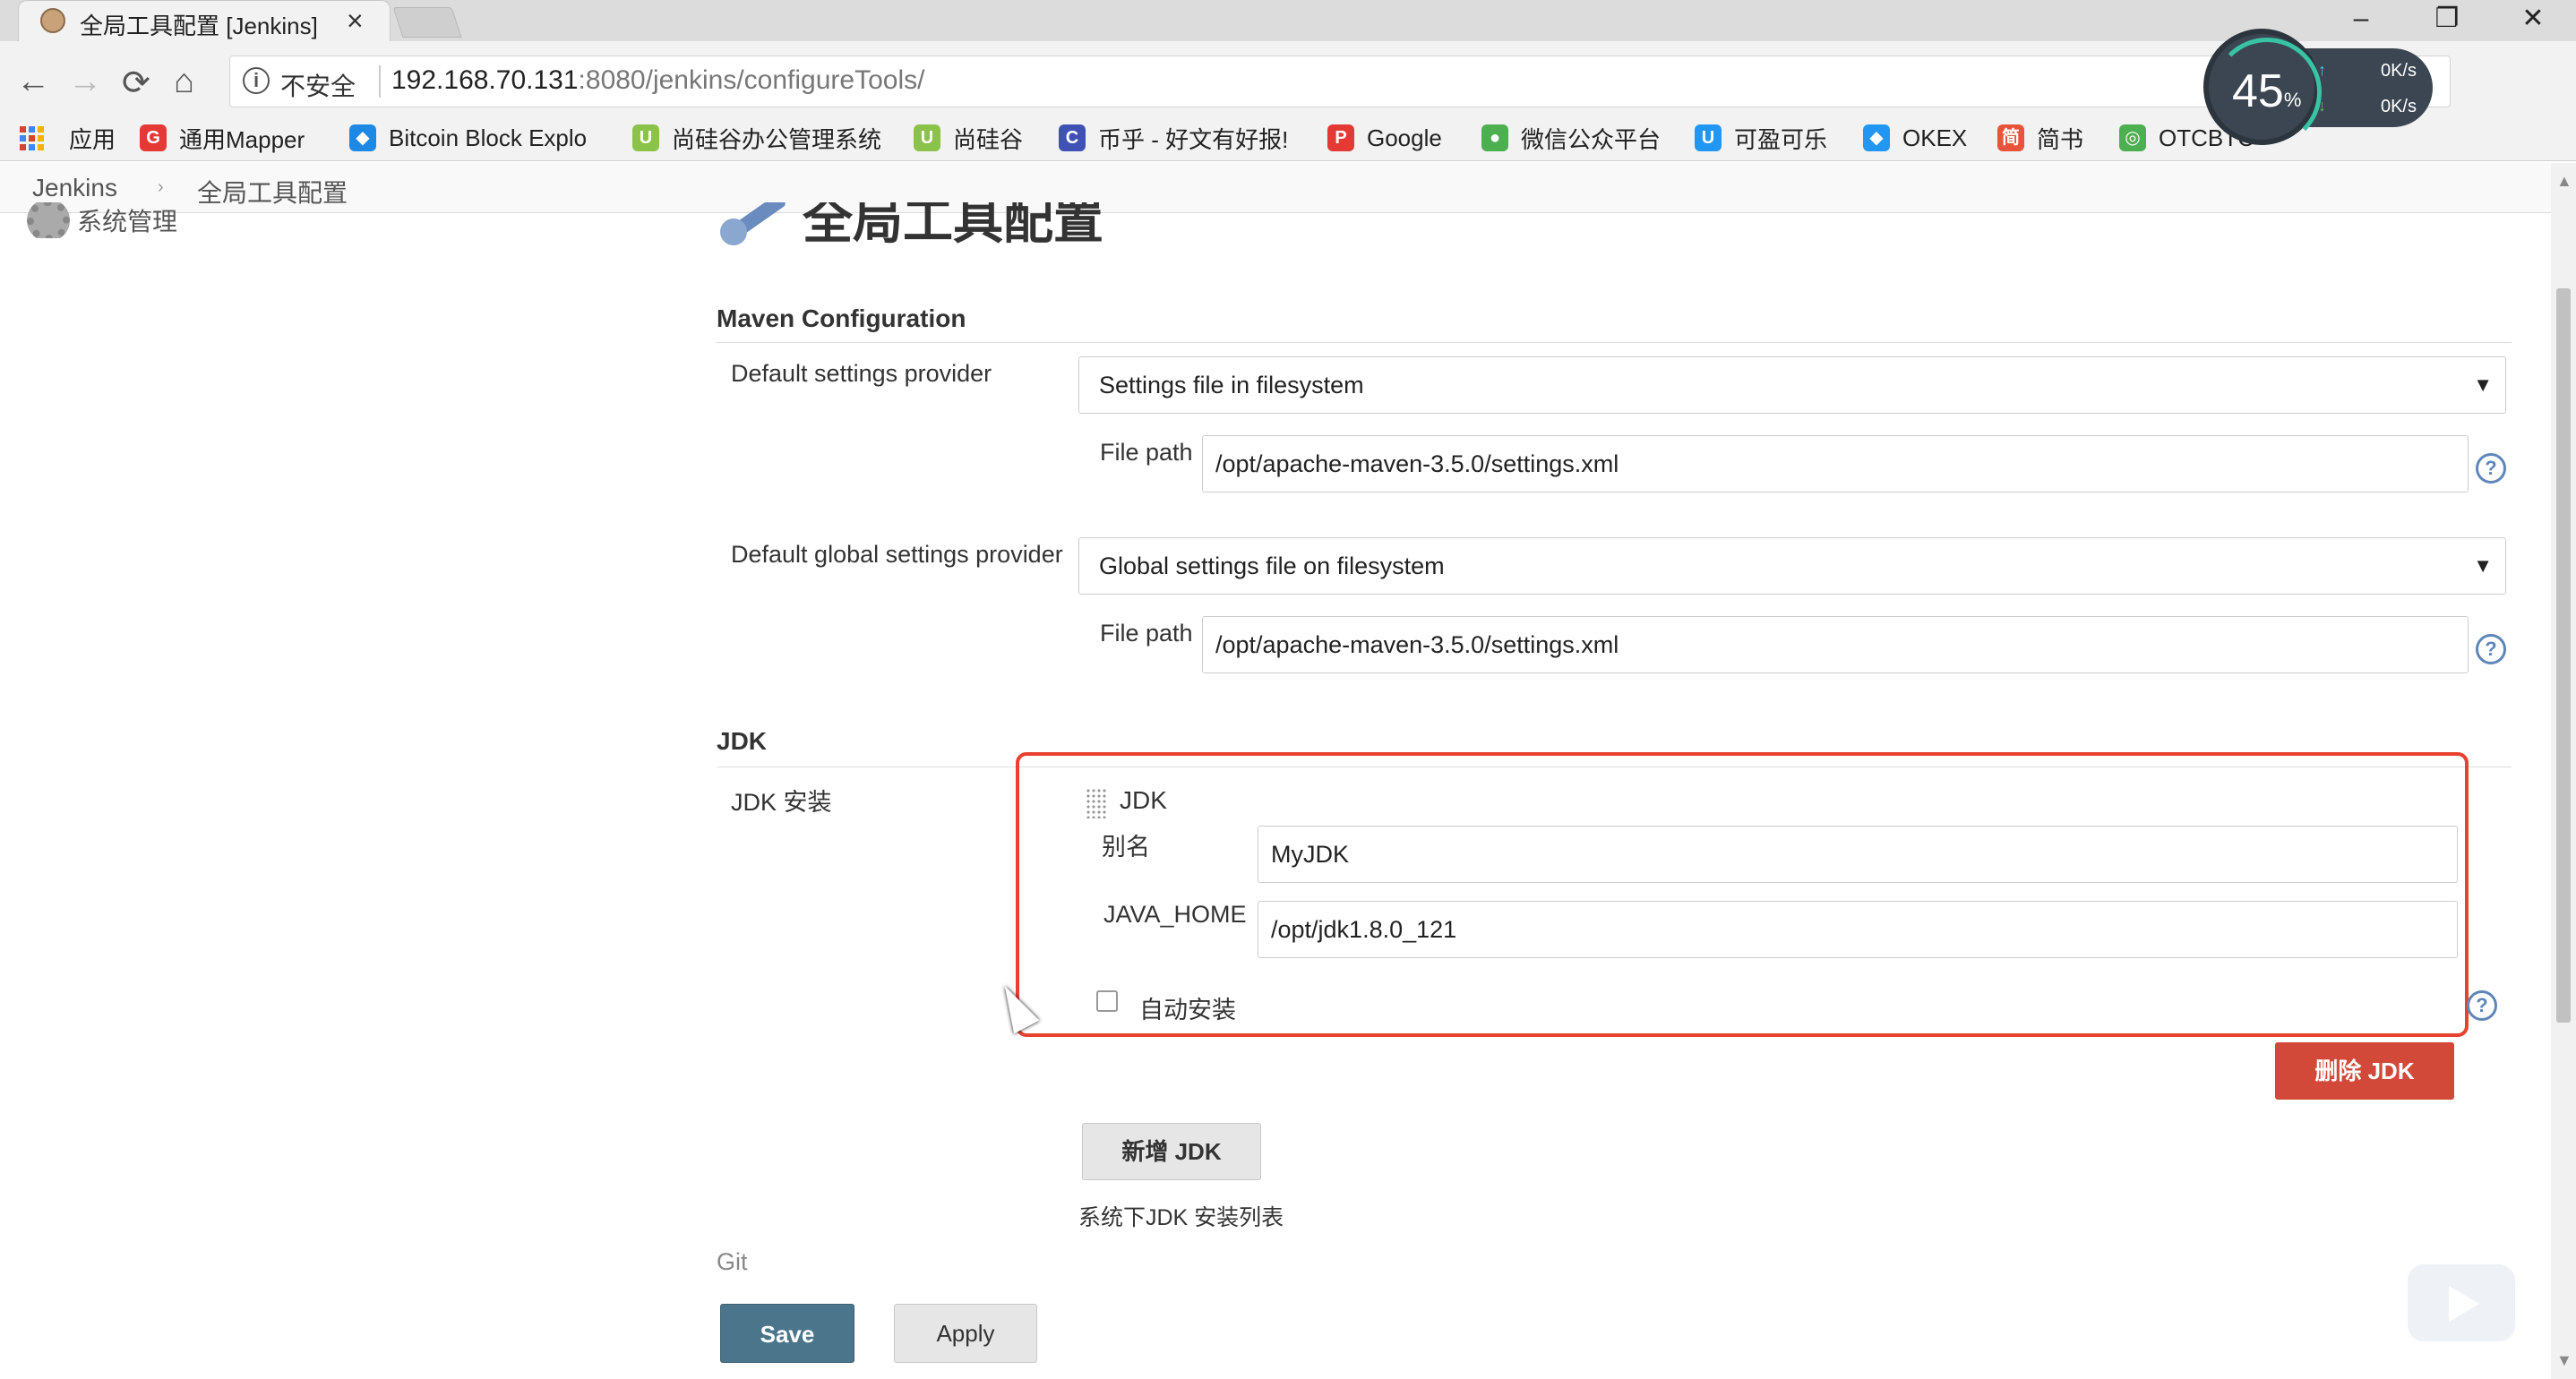  What do you see at coordinates (756, 138) in the screenshot?
I see `bookmark-item: U 尚硅谷办公管理系统` at bounding box center [756, 138].